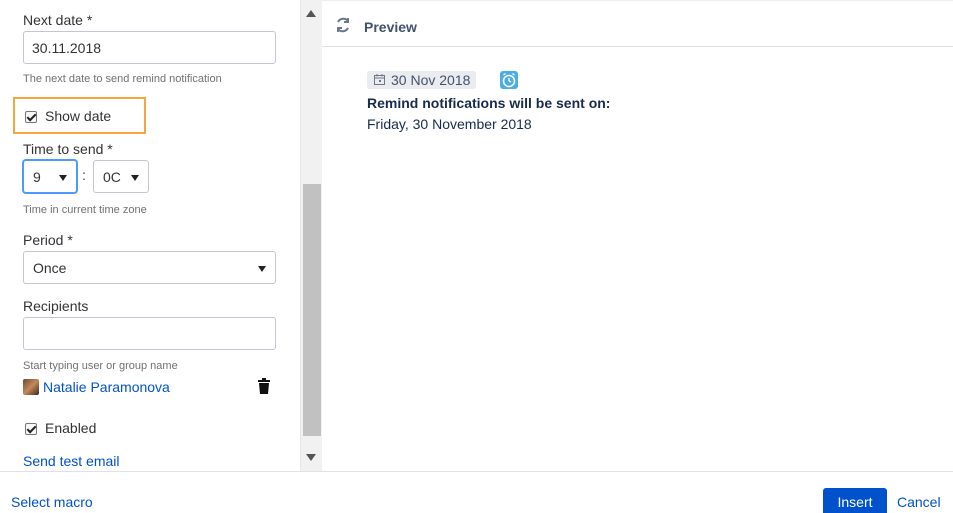 The height and width of the screenshot is (513, 953). What do you see at coordinates (31, 429) in the screenshot?
I see `enabled-checkbox` at bounding box center [31, 429].